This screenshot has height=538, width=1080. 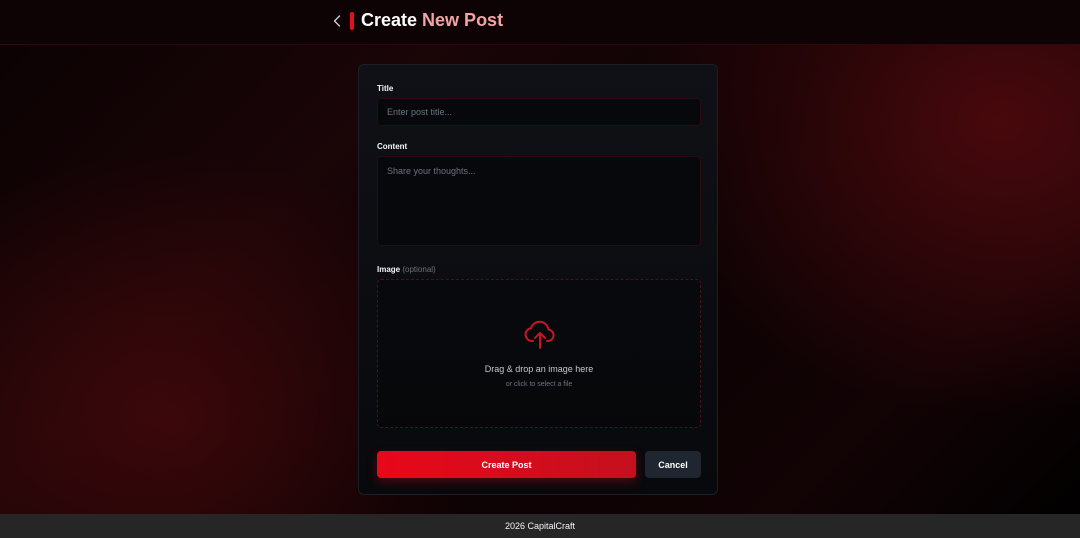 I want to click on create-post-button: Create Post, so click(x=506, y=464).